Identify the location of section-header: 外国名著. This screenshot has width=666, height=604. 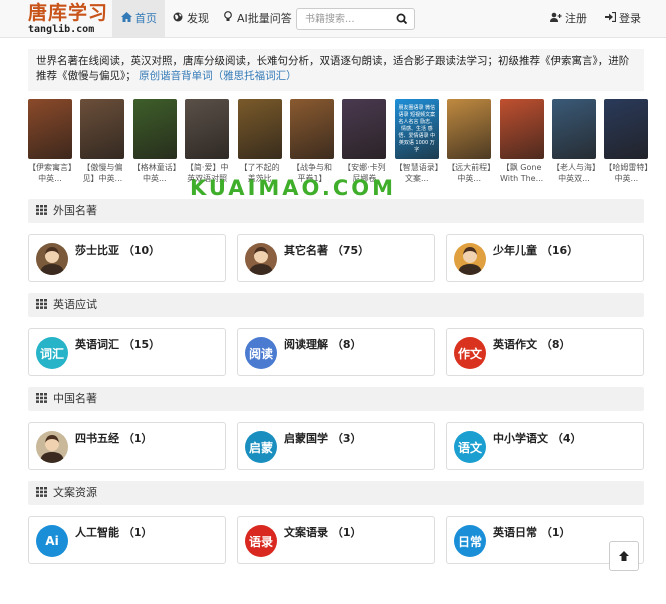
(336, 211).